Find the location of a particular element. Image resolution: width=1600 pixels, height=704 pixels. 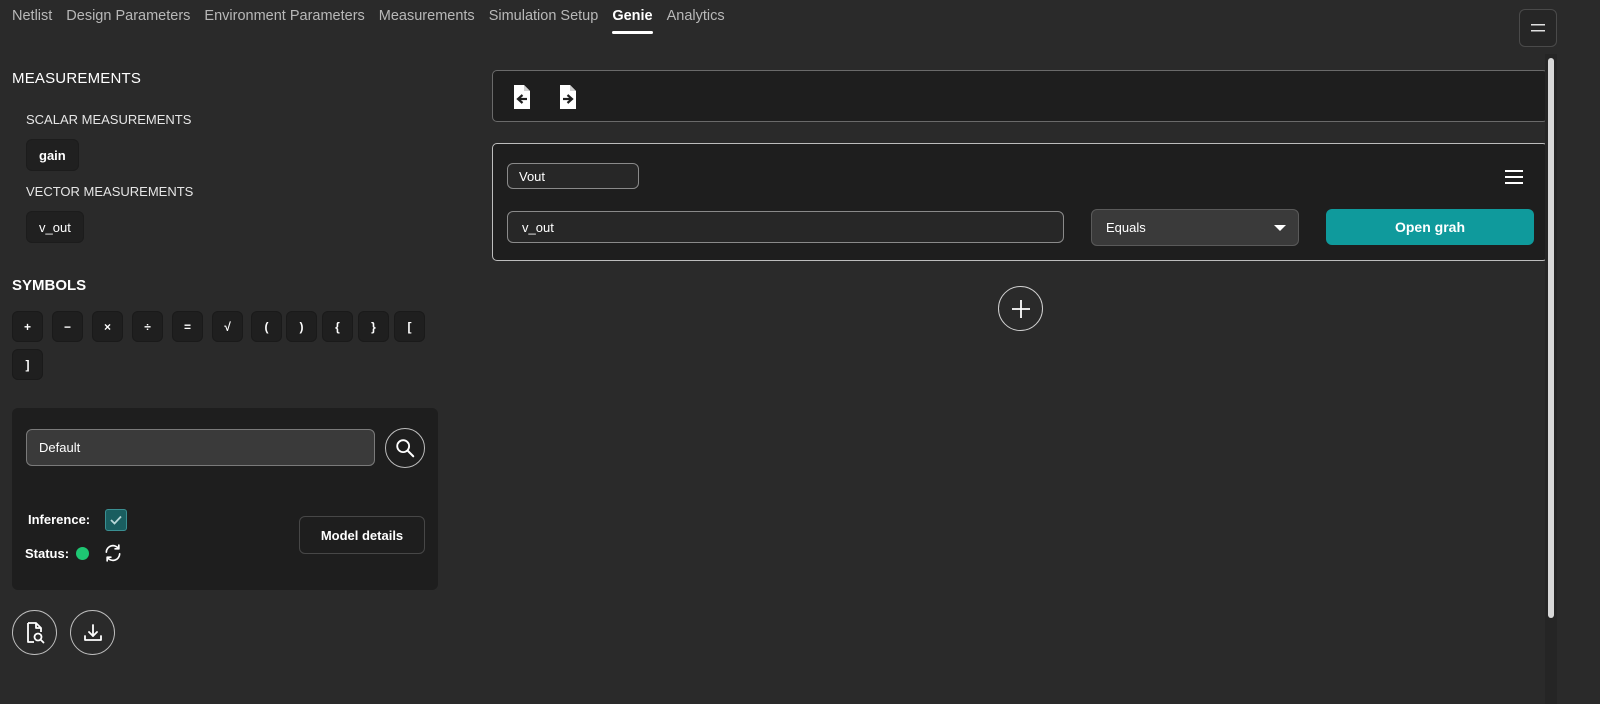

measurement-chip-v-out: v_out is located at coordinates (55, 227).